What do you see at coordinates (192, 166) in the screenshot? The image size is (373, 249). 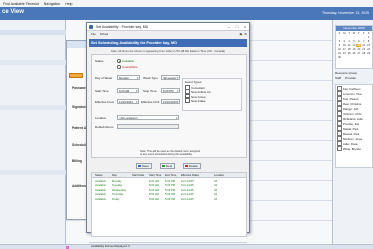 I see `delete-button: Delete` at bounding box center [192, 166].